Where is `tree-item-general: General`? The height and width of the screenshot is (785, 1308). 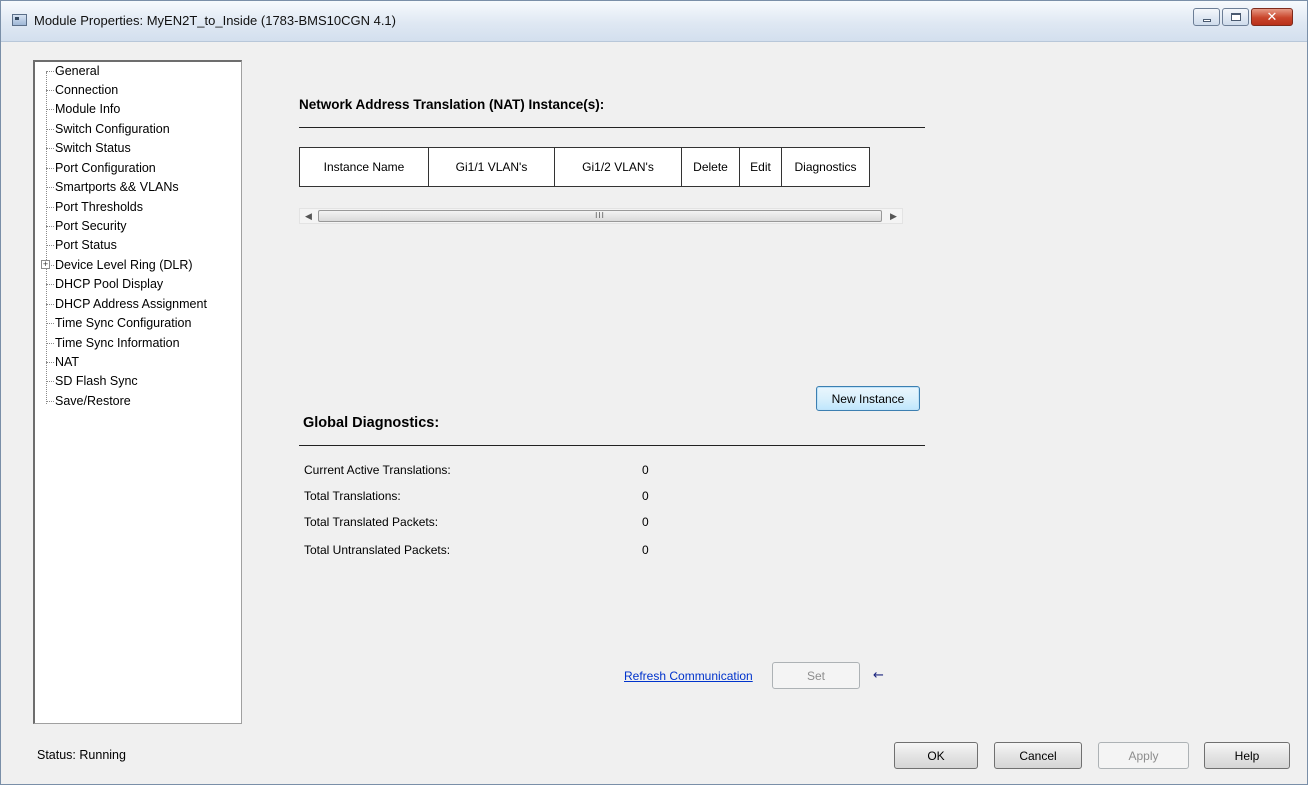 tree-item-general: General is located at coordinates (72, 72).